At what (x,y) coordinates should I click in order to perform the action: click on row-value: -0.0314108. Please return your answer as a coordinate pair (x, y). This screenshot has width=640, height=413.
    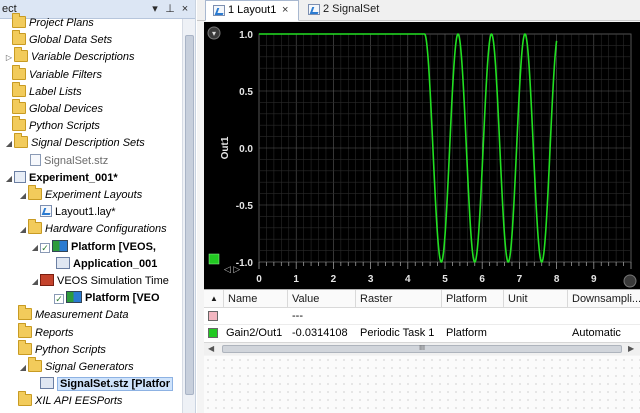
    Looking at the image, I should click on (320, 333).